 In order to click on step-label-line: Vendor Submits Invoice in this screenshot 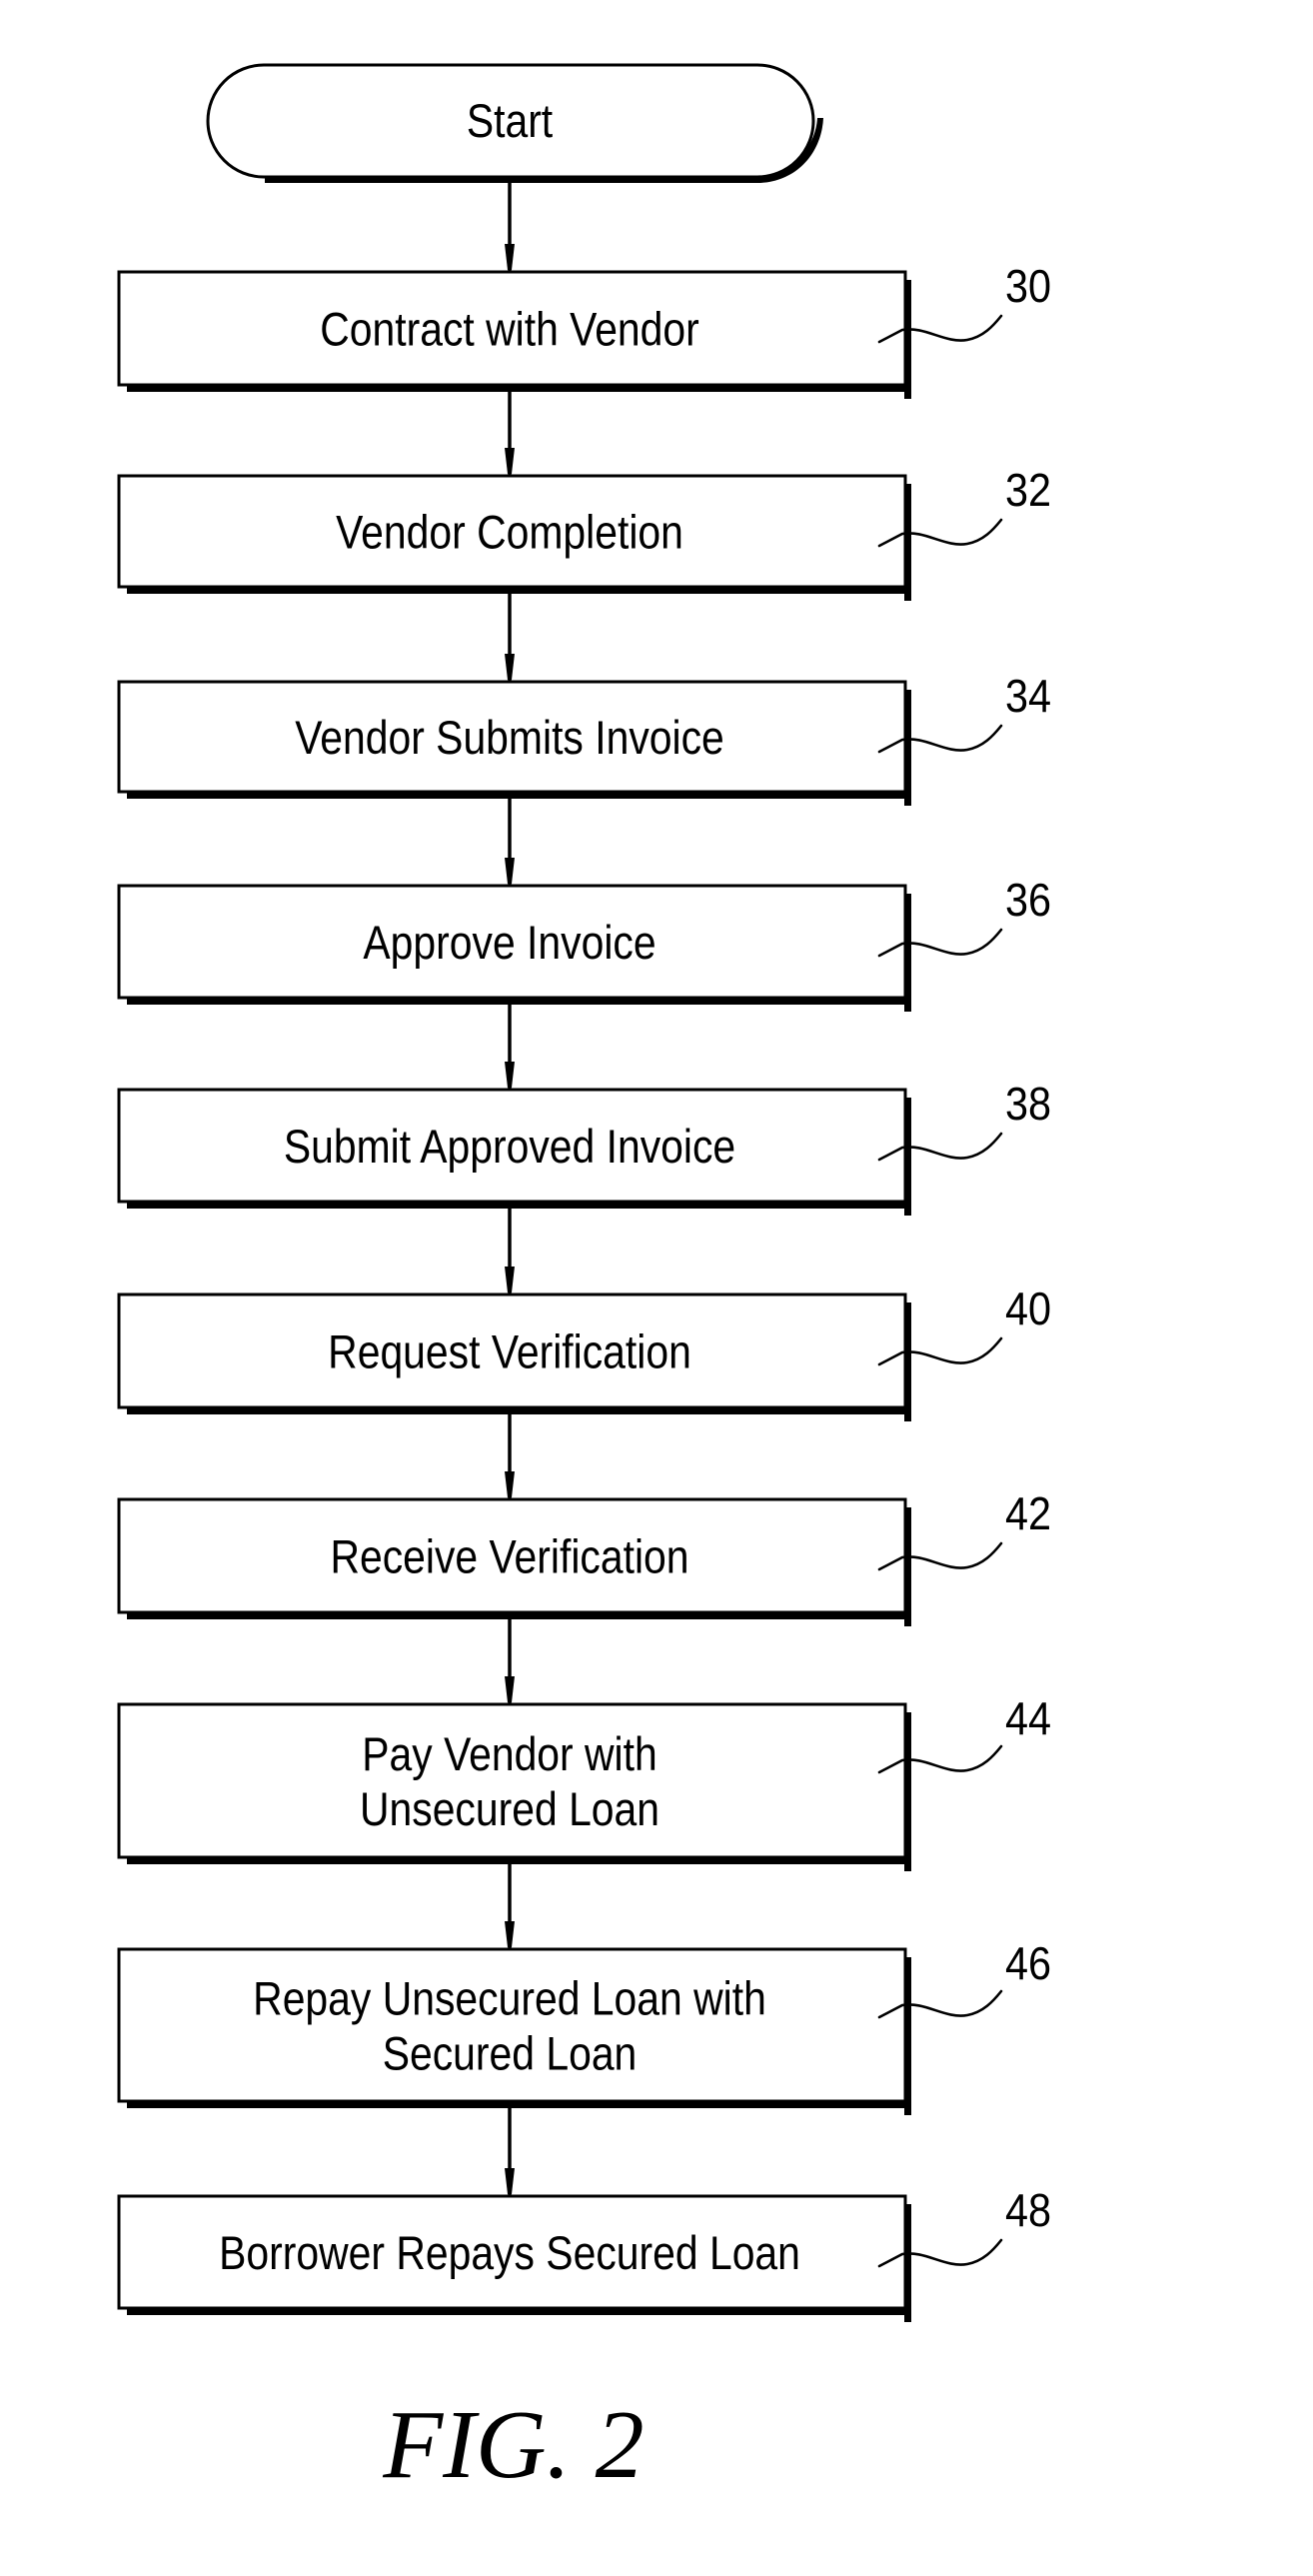, I will do `click(509, 738)`.